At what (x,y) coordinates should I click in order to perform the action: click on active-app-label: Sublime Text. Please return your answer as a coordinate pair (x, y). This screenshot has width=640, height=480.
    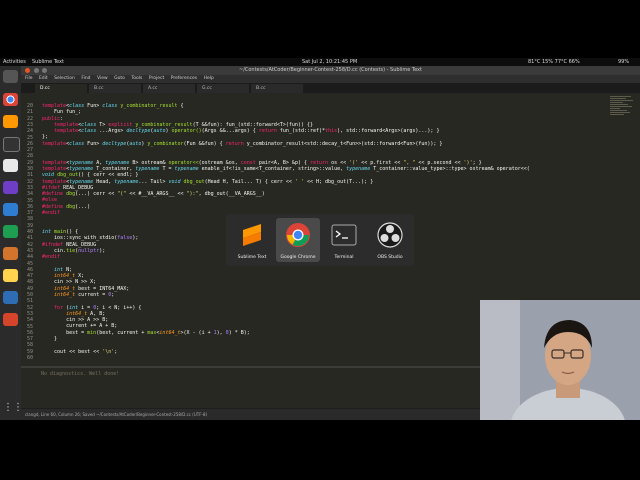
    Looking at the image, I should click on (48, 62).